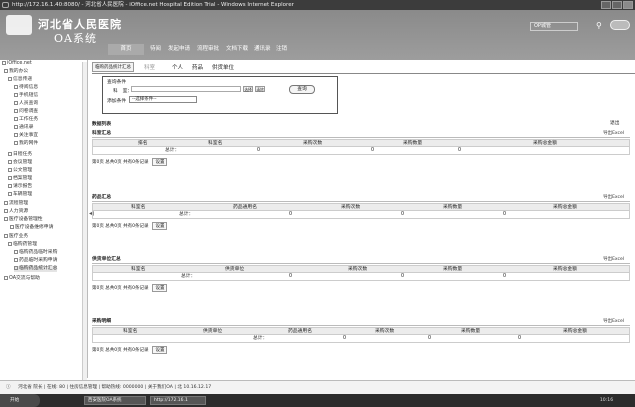  What do you see at coordinates (20, 195) in the screenshot?
I see `tree-item: 车辆管理` at bounding box center [20, 195].